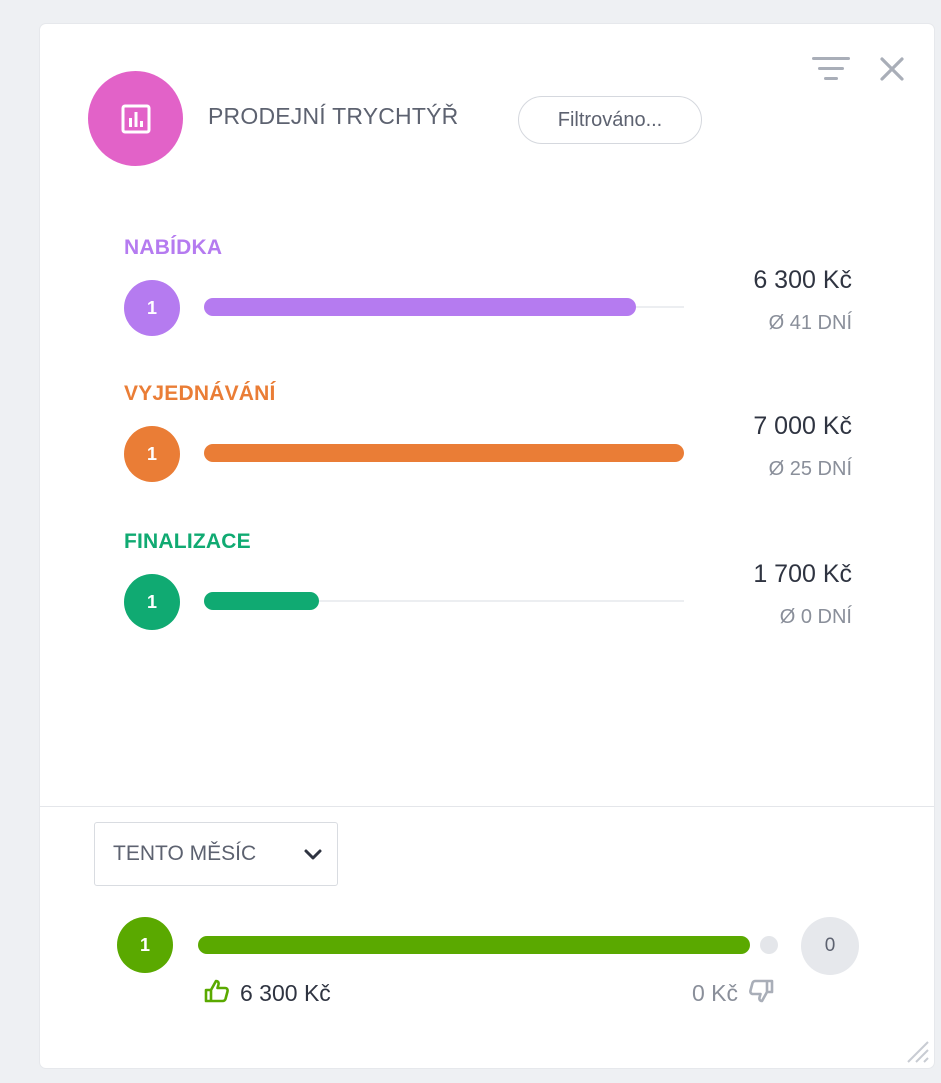 This screenshot has width=941, height=1083. What do you see at coordinates (831, 69) in the screenshot?
I see `filter-icon` at bounding box center [831, 69].